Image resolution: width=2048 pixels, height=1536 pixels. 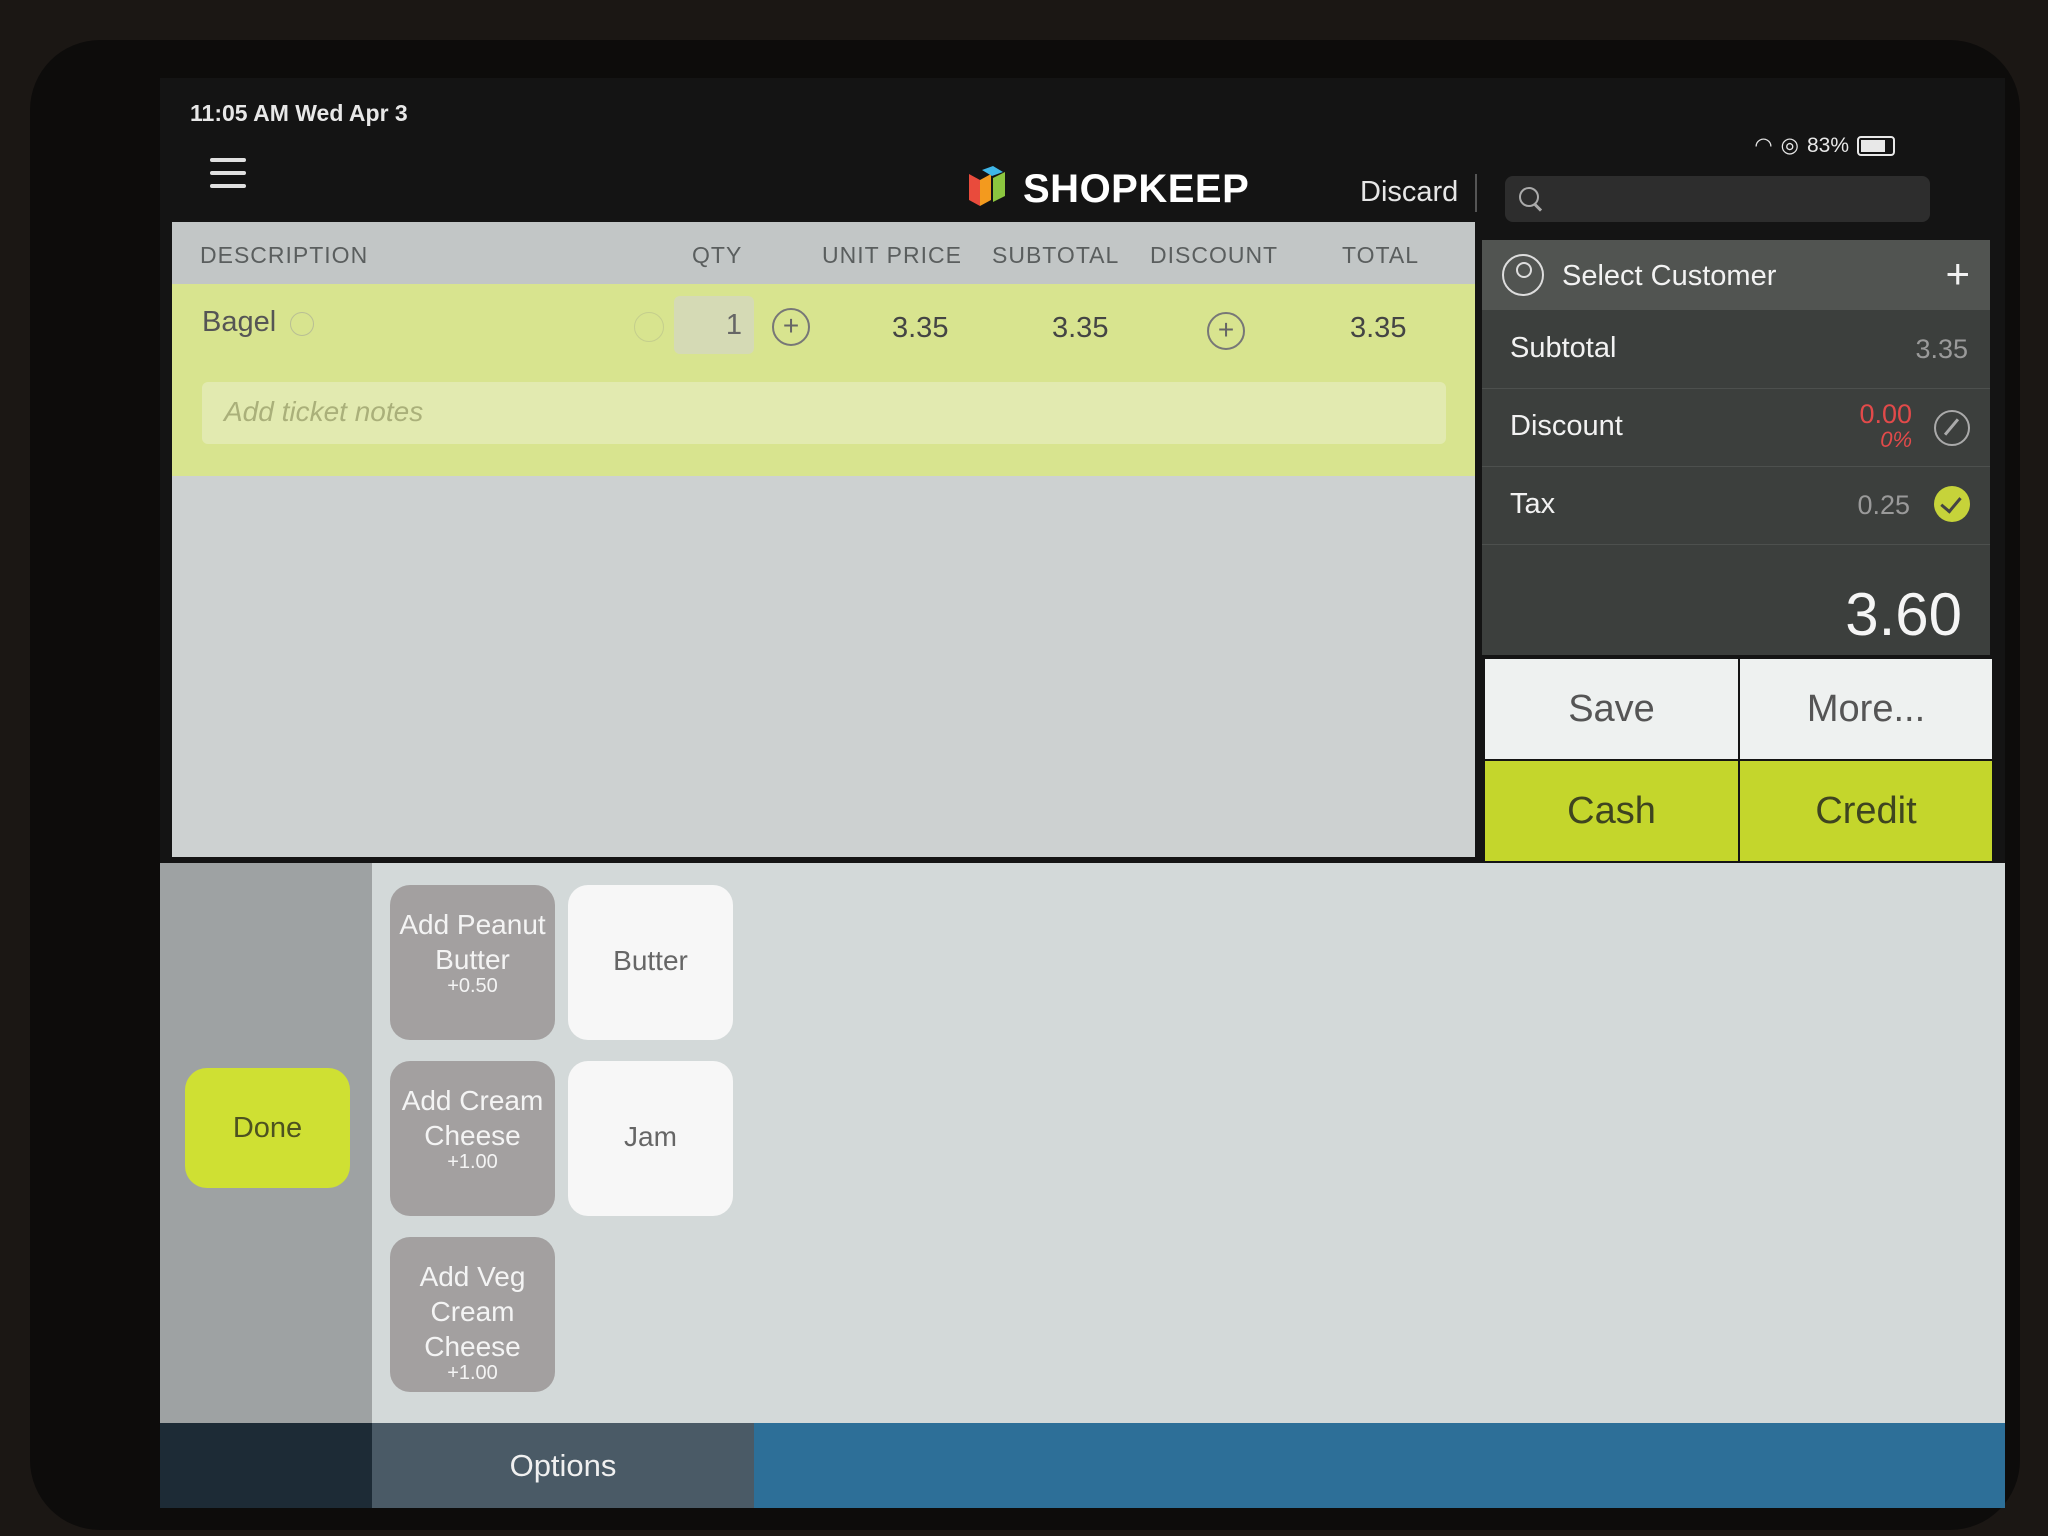 I want to click on modifier-butter: Butter, so click(x=650, y=962).